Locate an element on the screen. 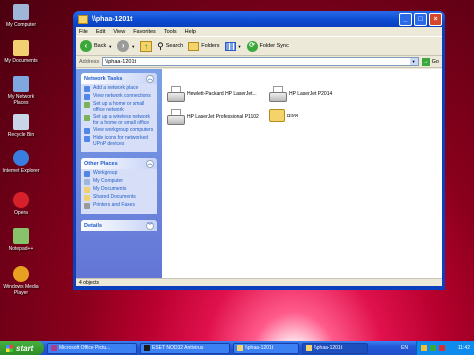 The height and width of the screenshot is (355, 474). place-printers-faxes: Printers and Faxes is located at coordinates (119, 205).